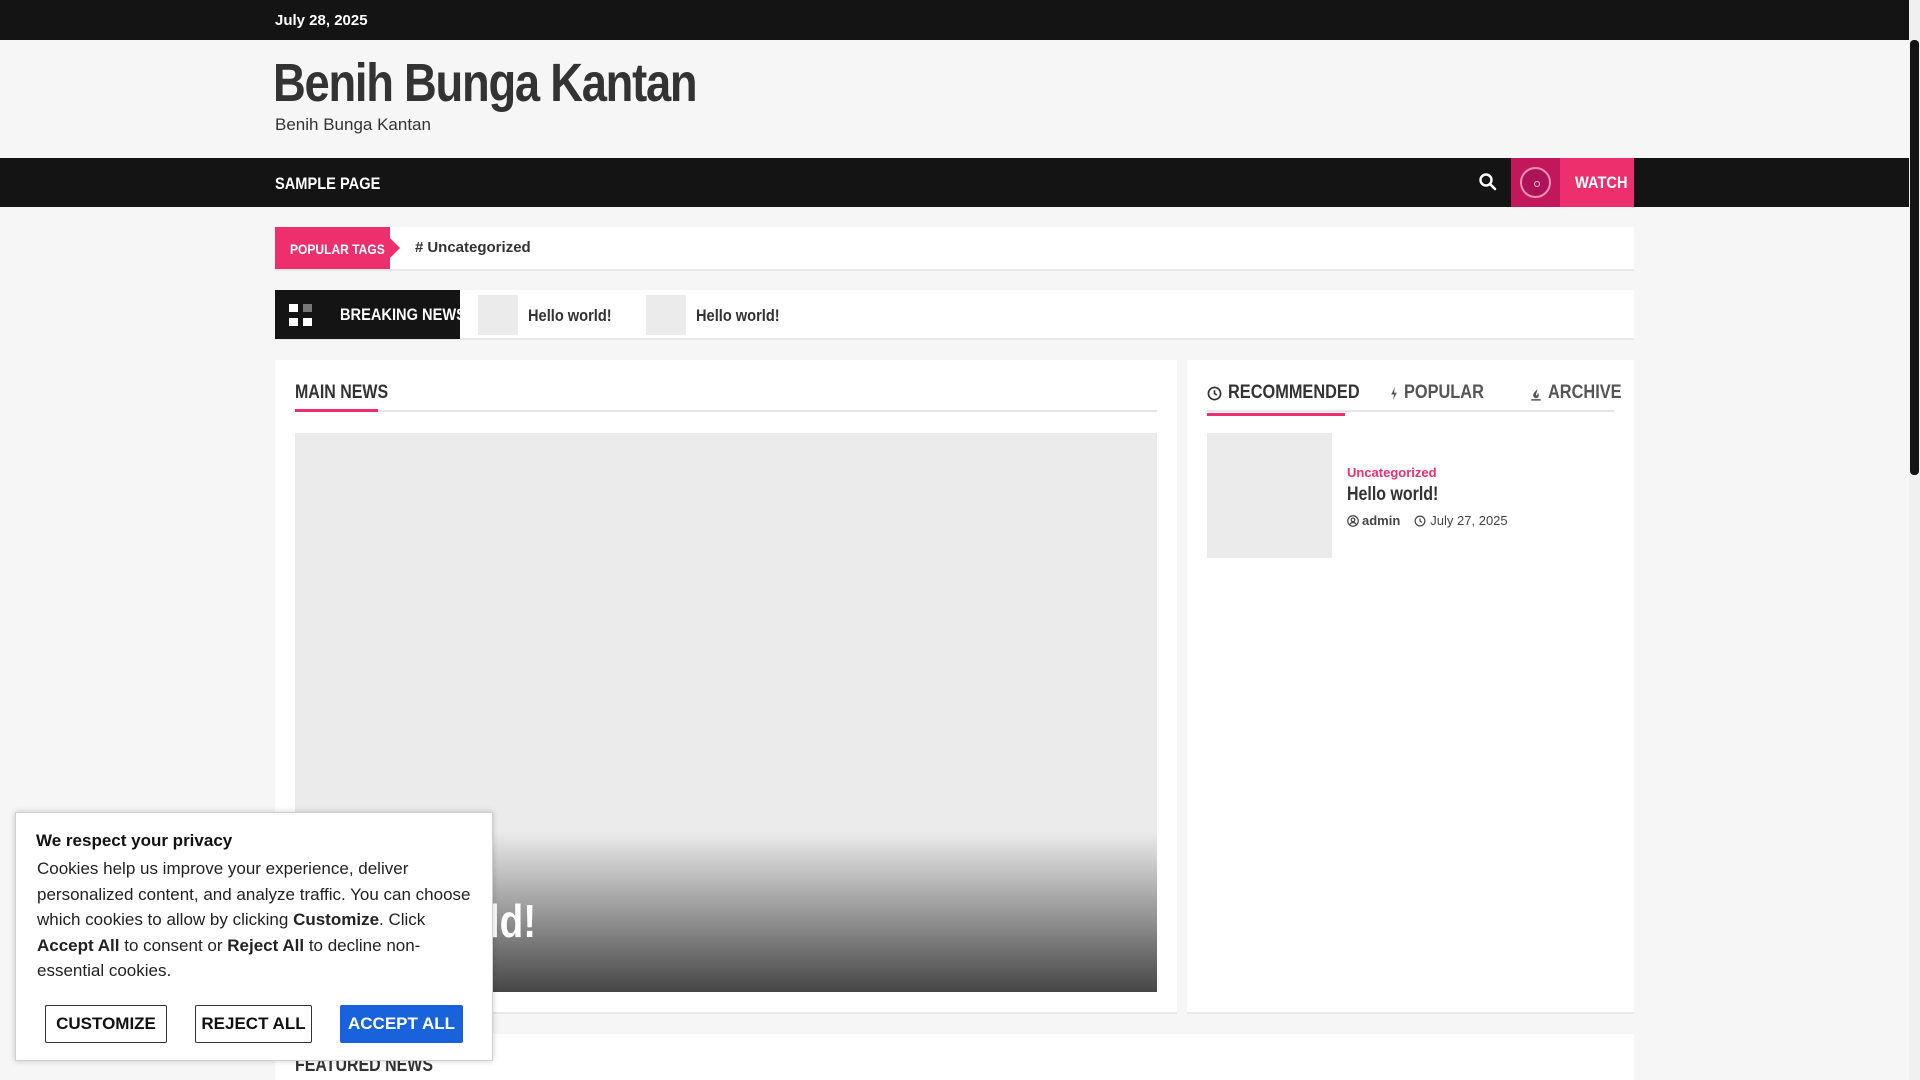  Describe the element at coordinates (479, 247) in the screenshot. I see `tag-label: Uncategorized` at that location.